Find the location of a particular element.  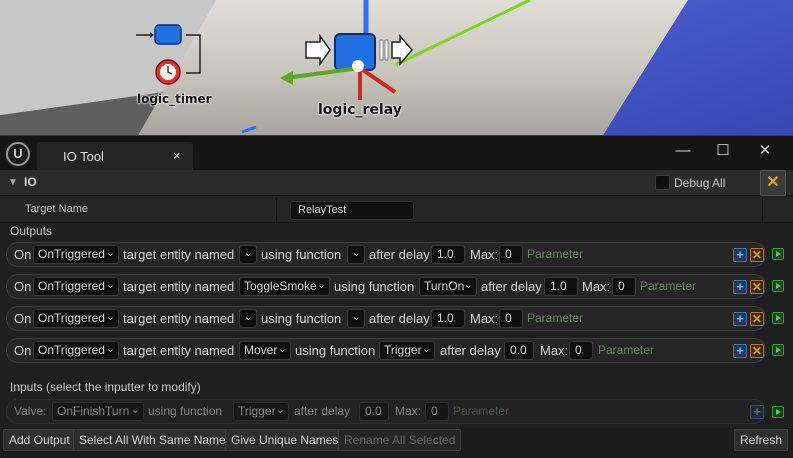

debug-all-label: Debug All is located at coordinates (700, 183).